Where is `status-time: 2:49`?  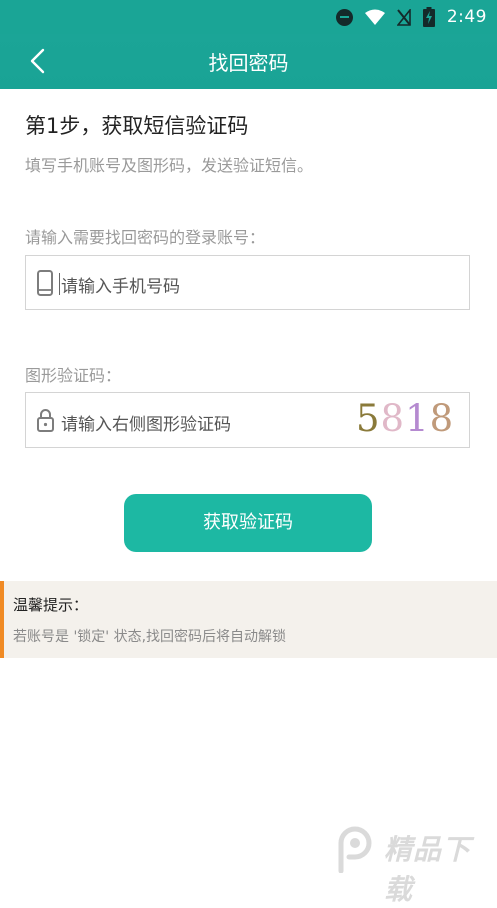 status-time: 2:49 is located at coordinates (466, 17).